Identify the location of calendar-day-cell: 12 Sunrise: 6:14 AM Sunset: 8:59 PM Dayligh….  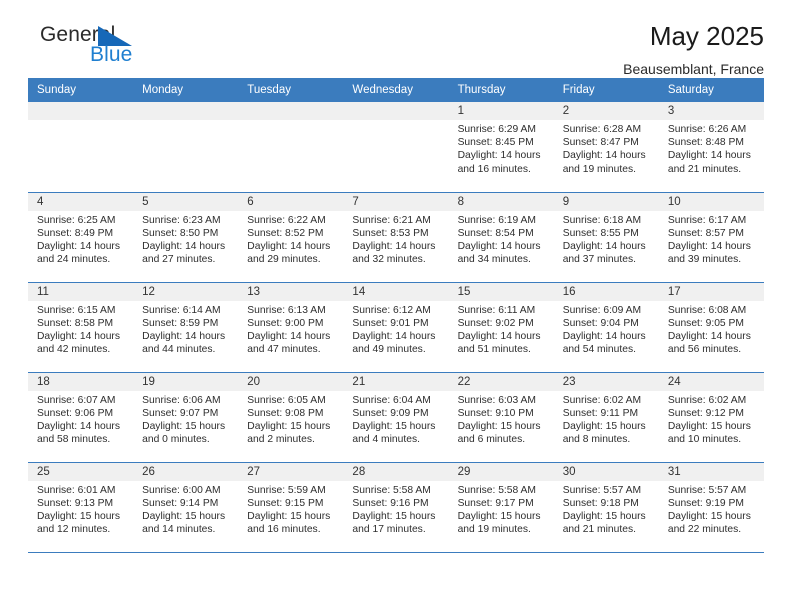
(186, 326).